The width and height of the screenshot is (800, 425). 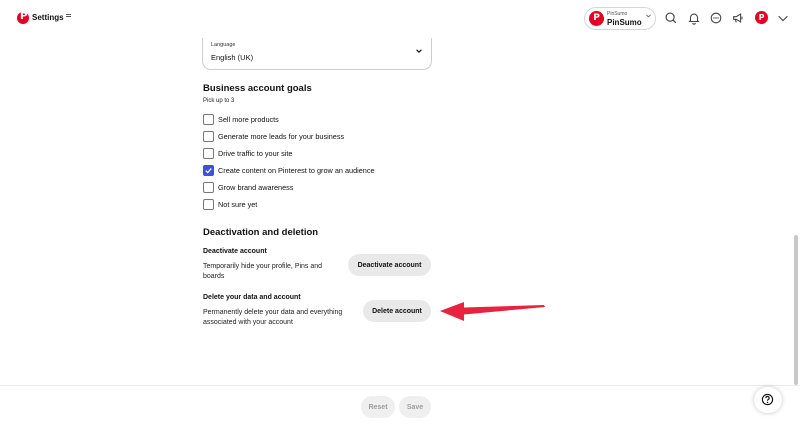 I want to click on goals-hint: Pick up to 3, so click(x=219, y=101).